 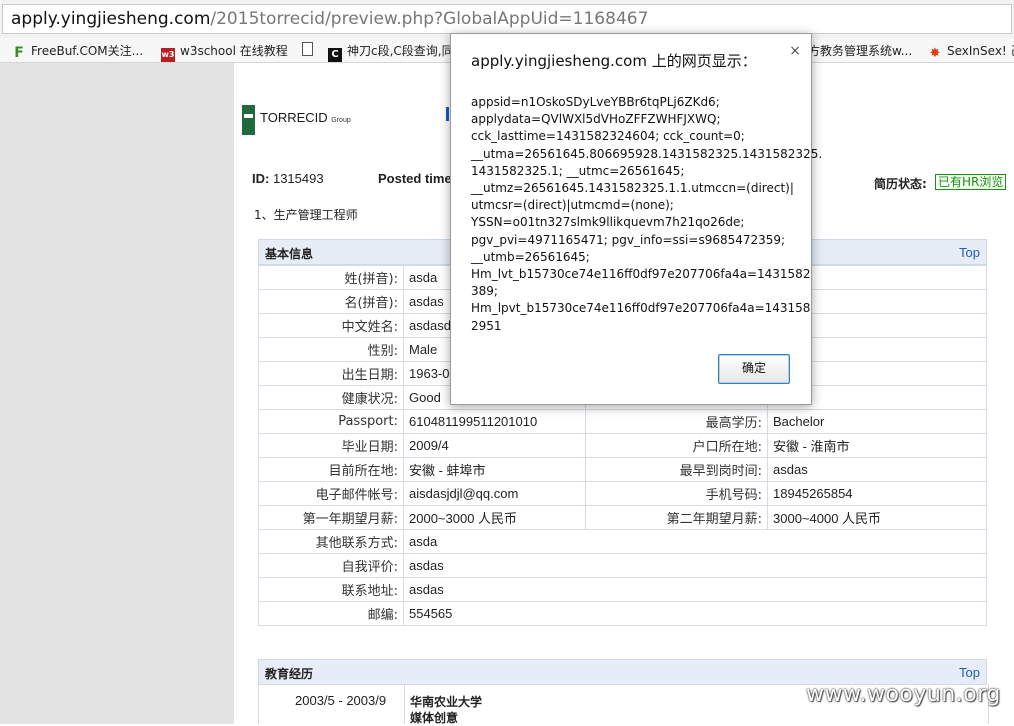 I want to click on dialog-message-line: 2951, so click(x=486, y=325).